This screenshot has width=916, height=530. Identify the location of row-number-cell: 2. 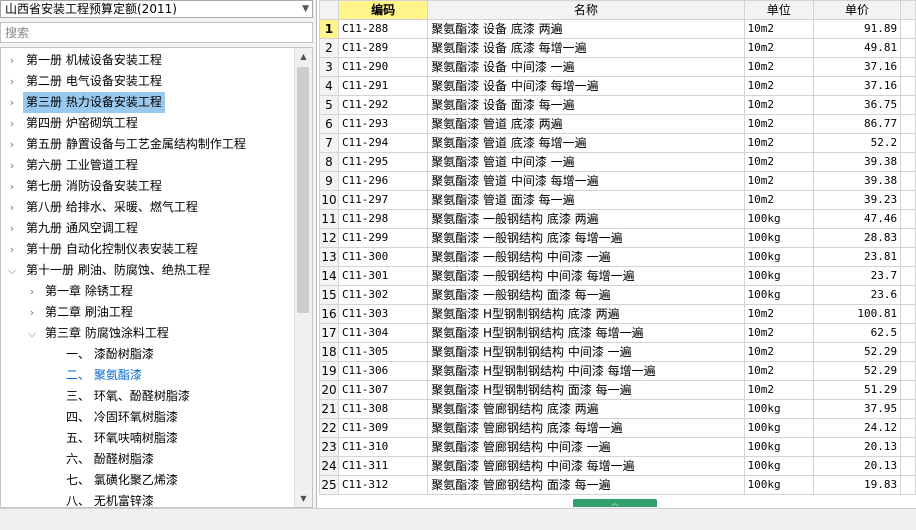
(329, 48).